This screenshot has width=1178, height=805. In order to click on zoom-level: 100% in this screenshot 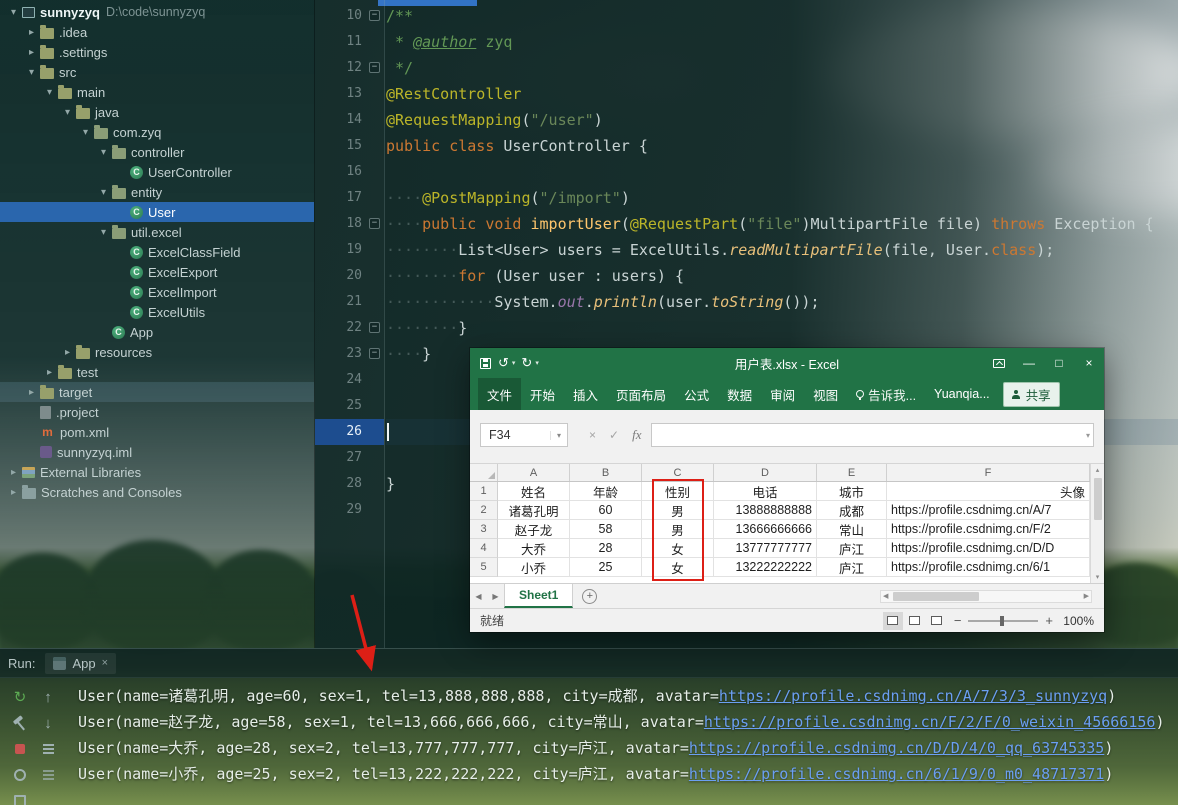, I will do `click(1077, 621)`.